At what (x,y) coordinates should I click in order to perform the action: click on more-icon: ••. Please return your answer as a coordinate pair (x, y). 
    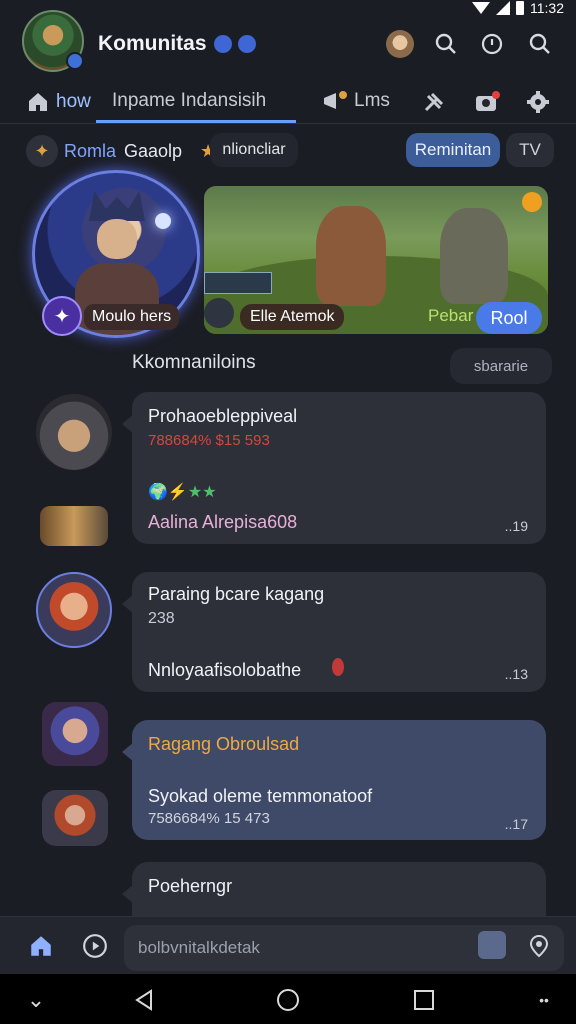
    Looking at the image, I should click on (544, 1000).